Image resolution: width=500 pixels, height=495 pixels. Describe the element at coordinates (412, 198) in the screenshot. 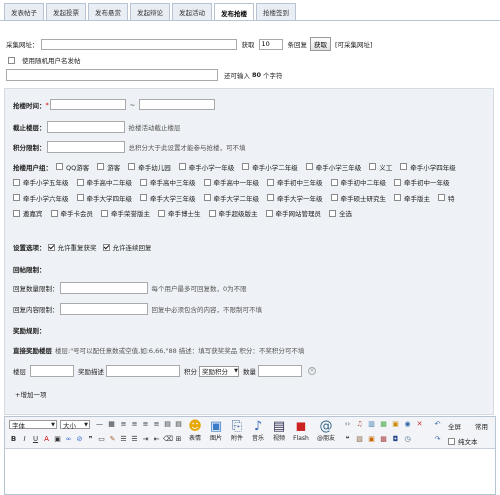

I see `usergroup-option: 牵手版主` at that location.